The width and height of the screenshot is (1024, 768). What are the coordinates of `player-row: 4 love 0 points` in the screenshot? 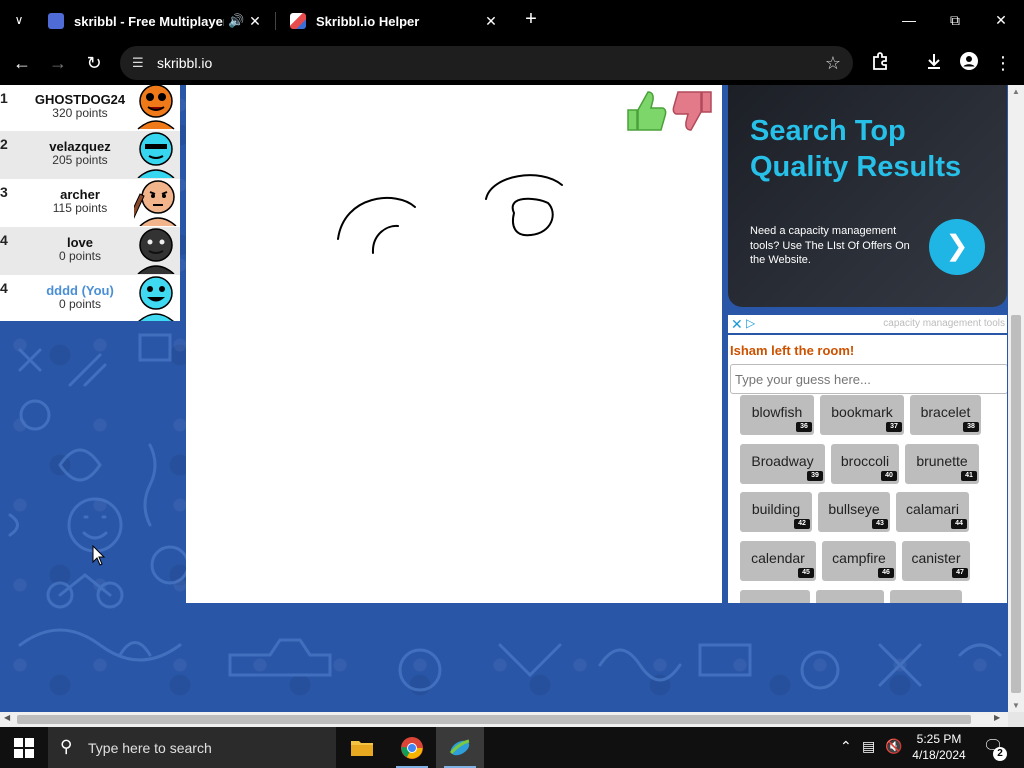 It's located at (90, 251).